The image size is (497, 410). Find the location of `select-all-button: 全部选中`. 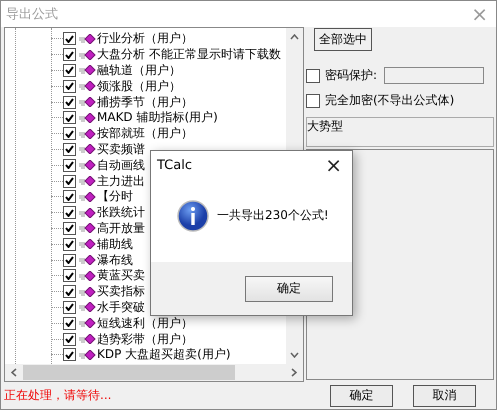

select-all-button: 全部选中 is located at coordinates (343, 39).